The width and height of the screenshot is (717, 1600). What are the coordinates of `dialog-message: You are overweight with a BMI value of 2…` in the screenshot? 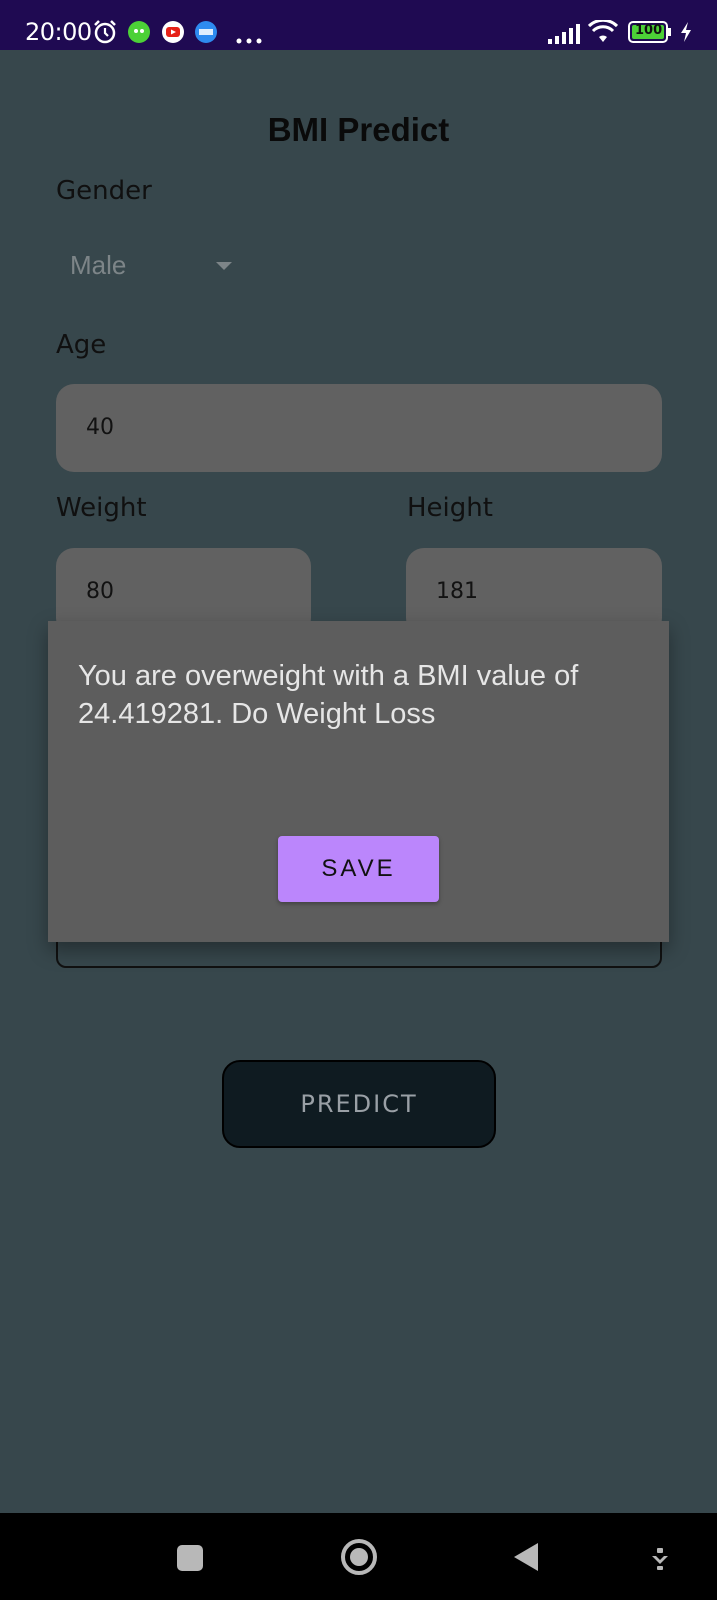 It's located at (328, 695).